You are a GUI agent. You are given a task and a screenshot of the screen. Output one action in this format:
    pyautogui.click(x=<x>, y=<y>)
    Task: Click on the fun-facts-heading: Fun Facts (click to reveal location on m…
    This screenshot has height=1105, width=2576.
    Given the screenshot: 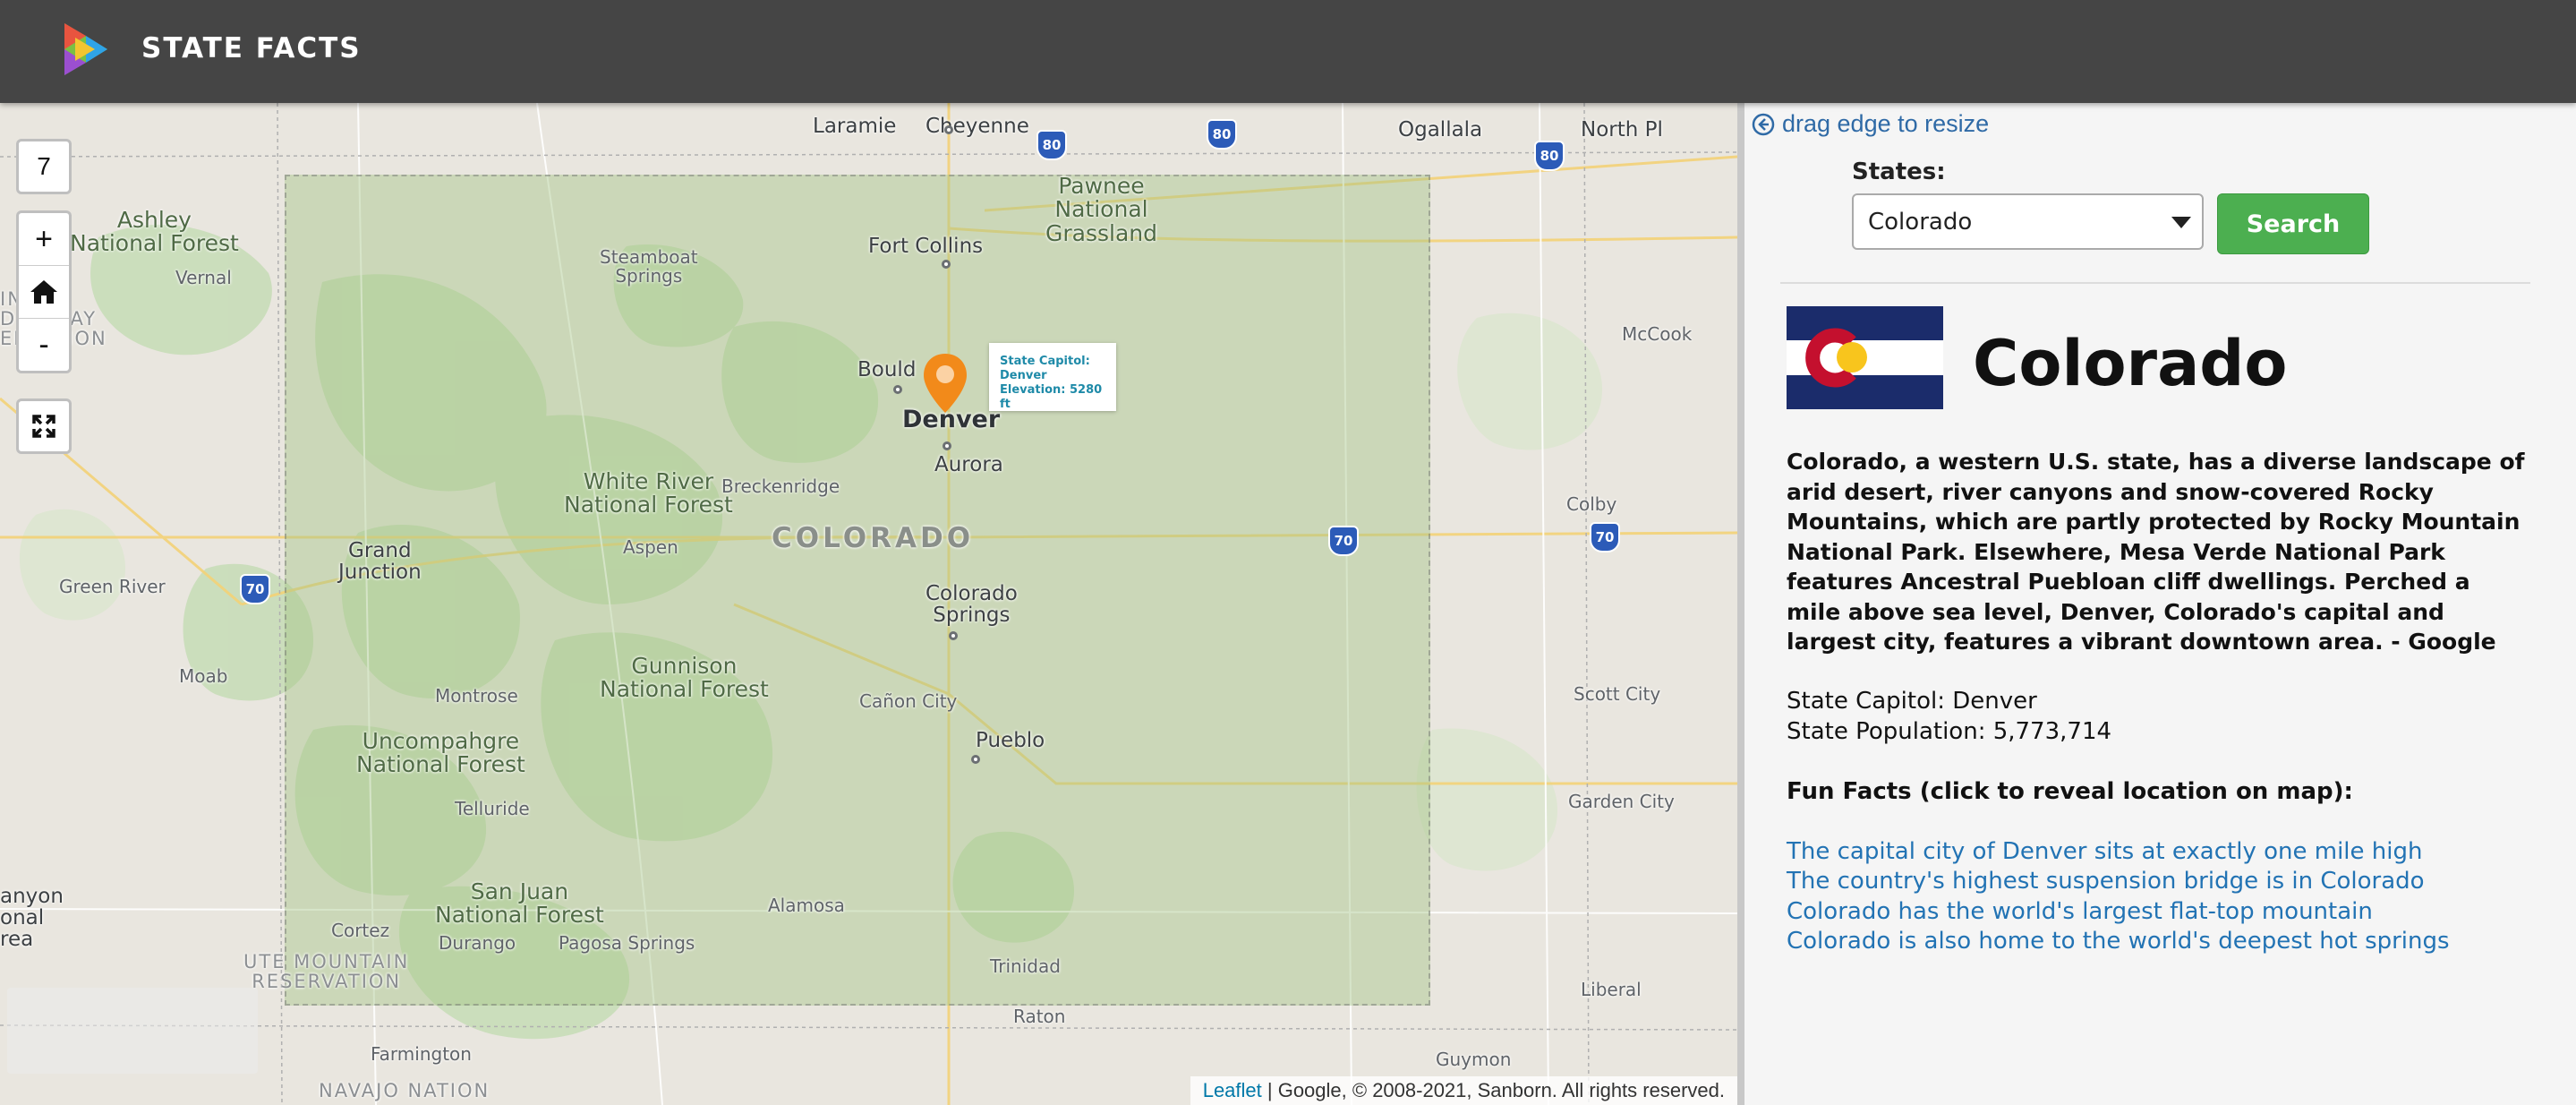 What is the action you would take?
    pyautogui.click(x=2070, y=791)
    